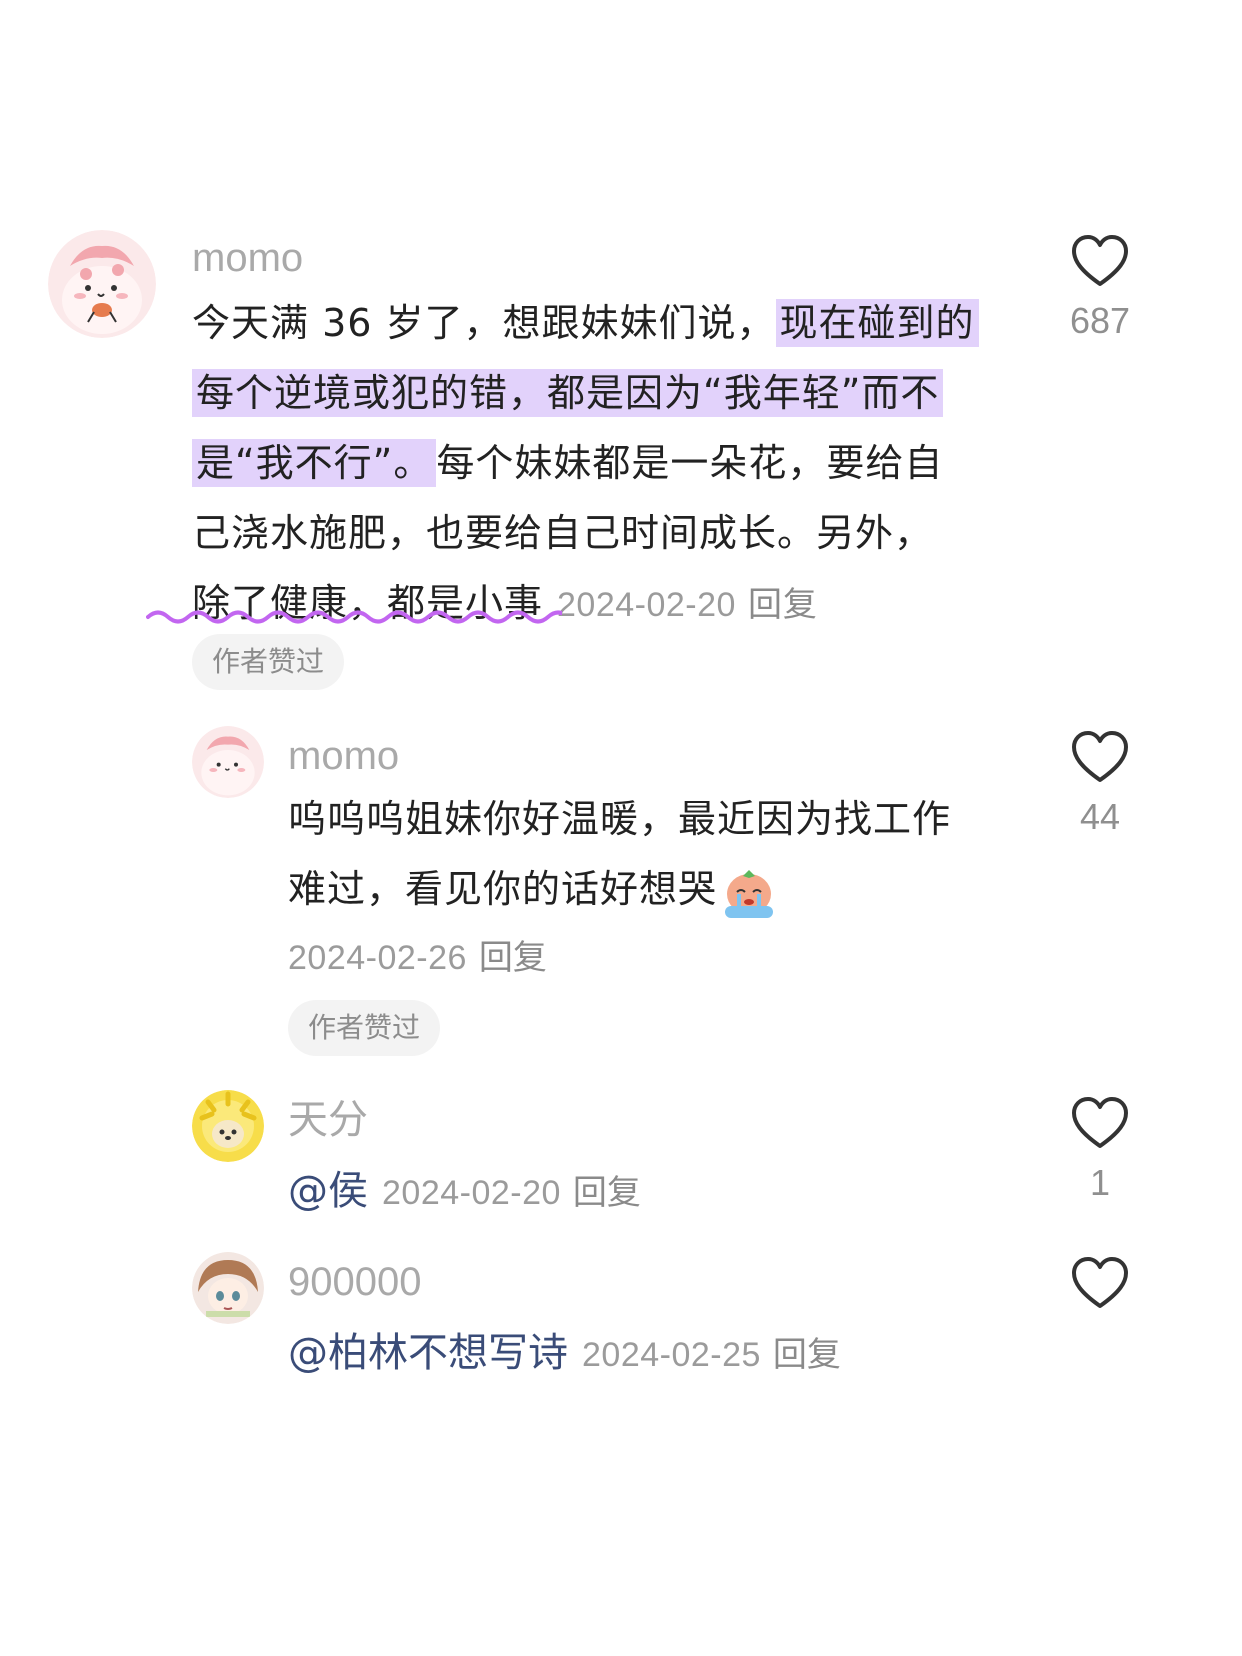  I want to click on comment-text-segment: 今天满 36 岁了，想跟妹妹们说，, so click(484, 323).